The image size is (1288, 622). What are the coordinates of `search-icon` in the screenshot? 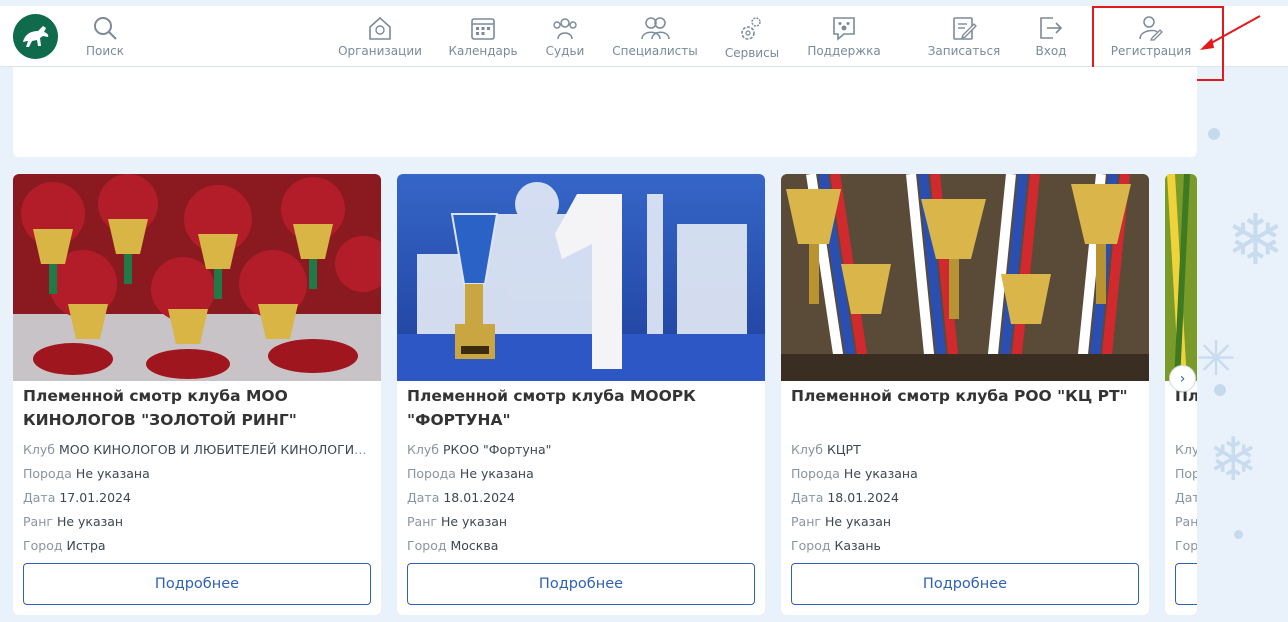 It's located at (105, 28).